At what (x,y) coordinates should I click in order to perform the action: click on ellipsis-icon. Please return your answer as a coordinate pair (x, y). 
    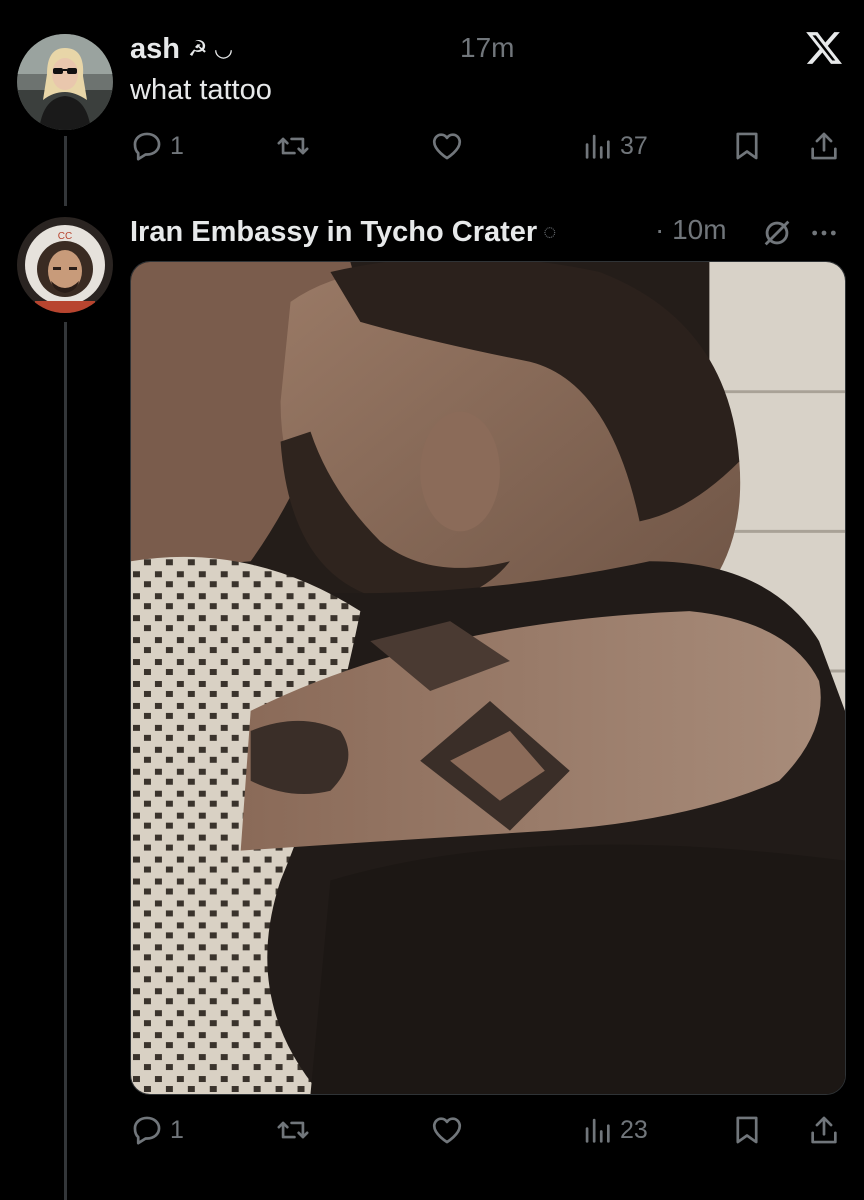
    Looking at the image, I should click on (824, 233).